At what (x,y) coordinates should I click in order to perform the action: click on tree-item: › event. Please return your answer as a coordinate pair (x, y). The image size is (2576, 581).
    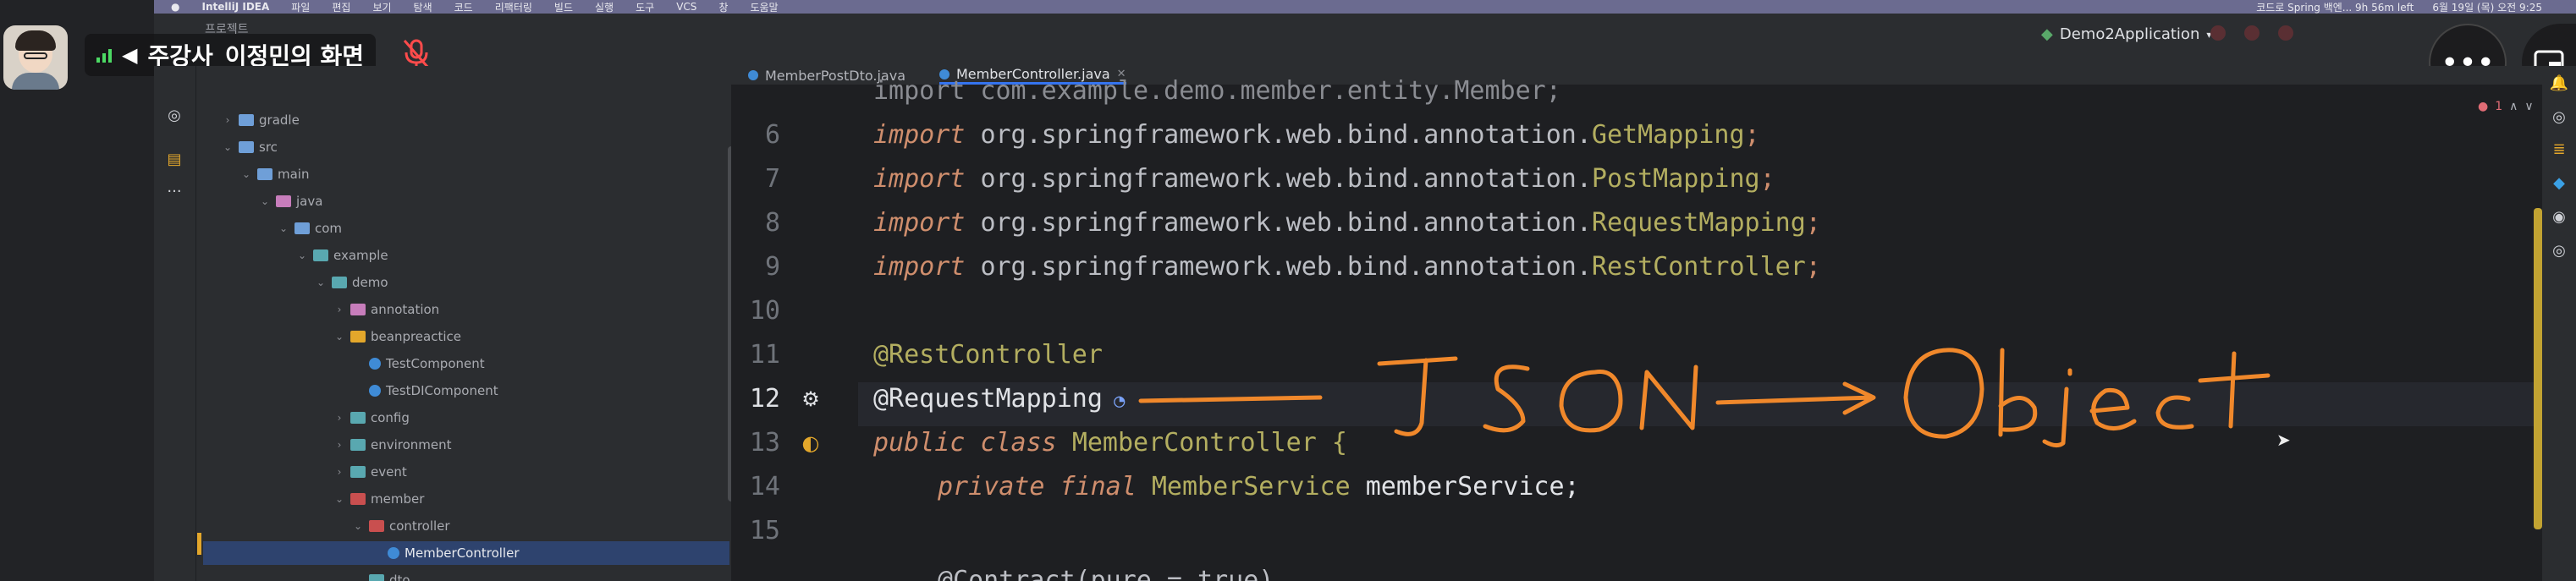
    Looking at the image, I should click on (531, 472).